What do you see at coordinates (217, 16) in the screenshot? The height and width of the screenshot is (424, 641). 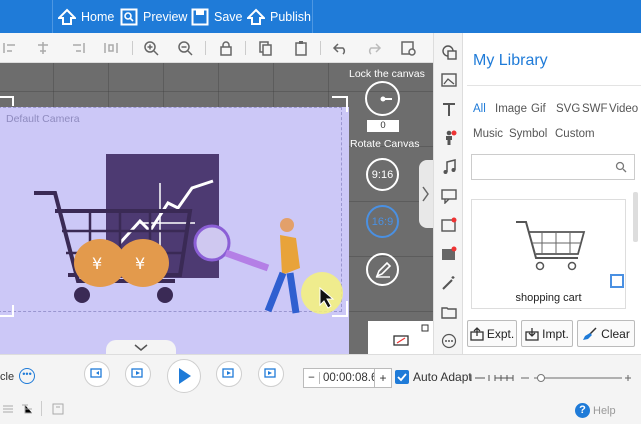 I see `save-button: Save` at bounding box center [217, 16].